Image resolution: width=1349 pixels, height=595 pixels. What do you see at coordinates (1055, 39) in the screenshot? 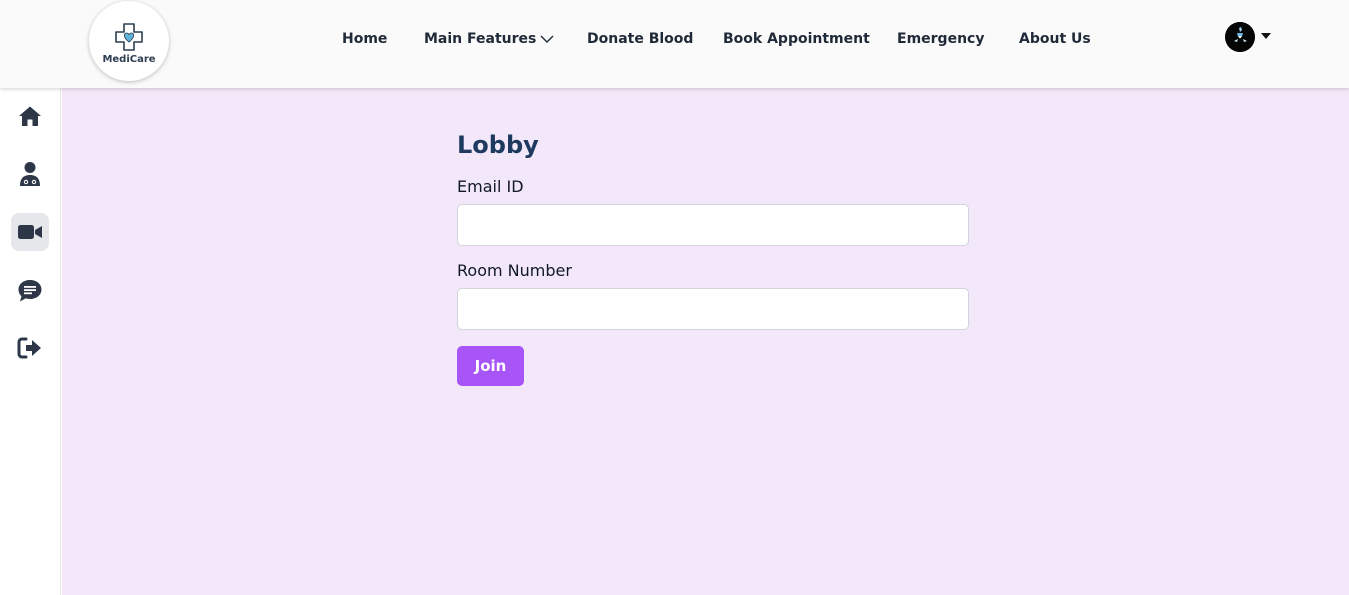
I see `nav-about-us: About Us` at bounding box center [1055, 39].